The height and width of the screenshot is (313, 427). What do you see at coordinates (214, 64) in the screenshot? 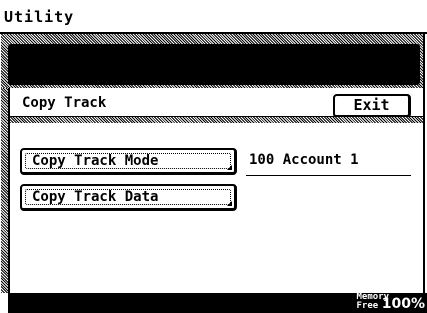
I see `message-area` at bounding box center [214, 64].